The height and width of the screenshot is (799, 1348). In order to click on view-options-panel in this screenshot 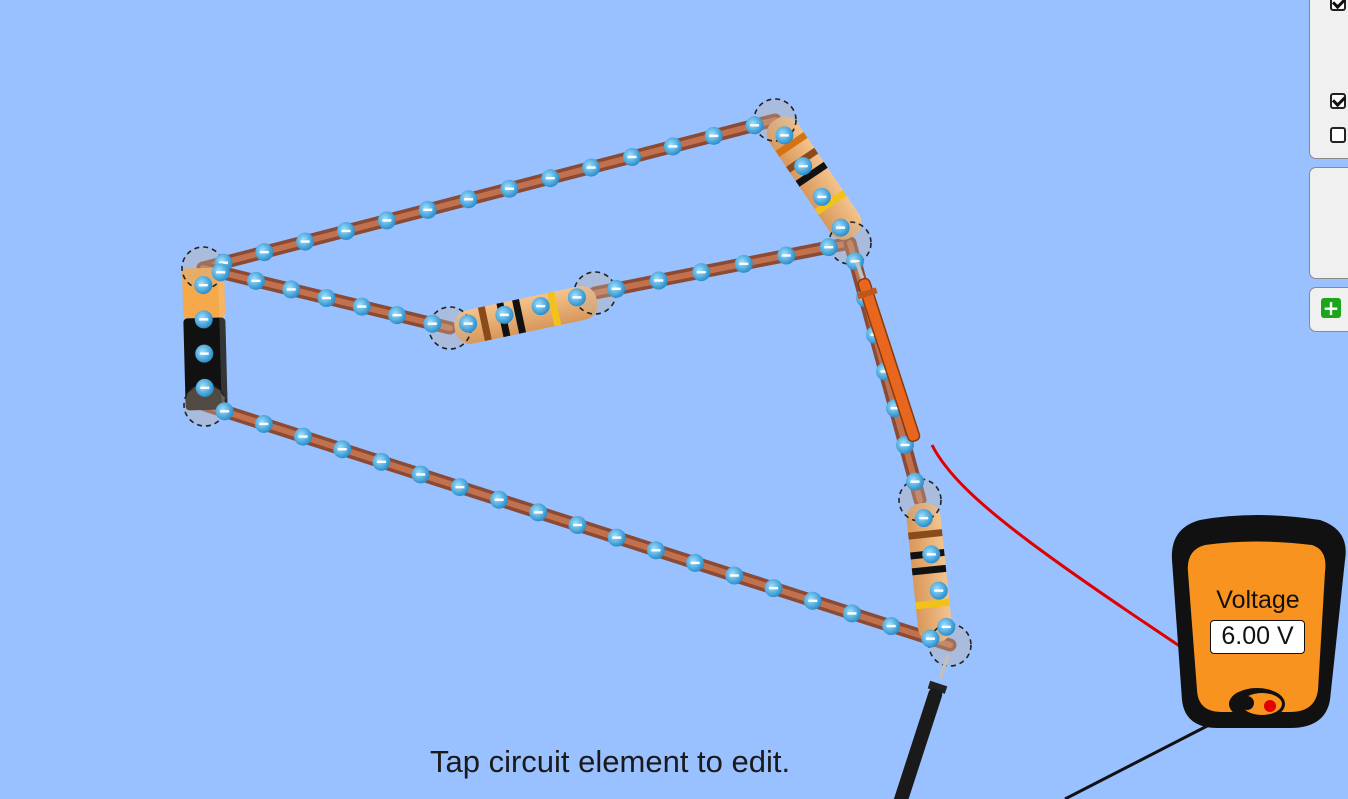, I will do `click(1328, 79)`.